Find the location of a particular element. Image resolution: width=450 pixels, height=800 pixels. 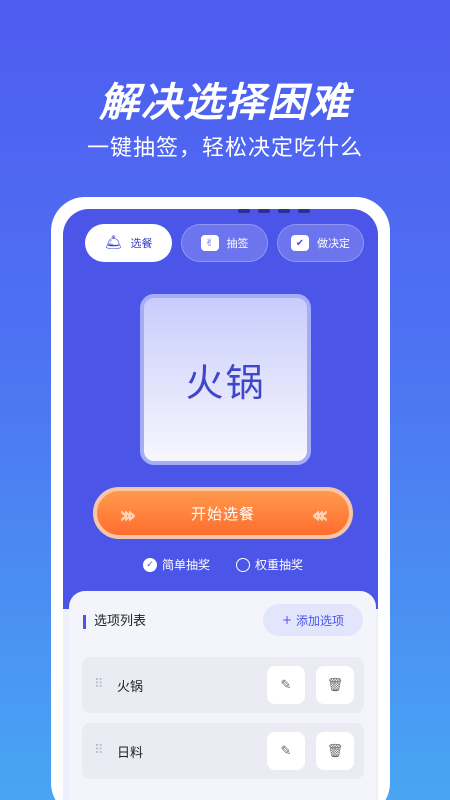

result-card: 火锅 is located at coordinates (225, 379).